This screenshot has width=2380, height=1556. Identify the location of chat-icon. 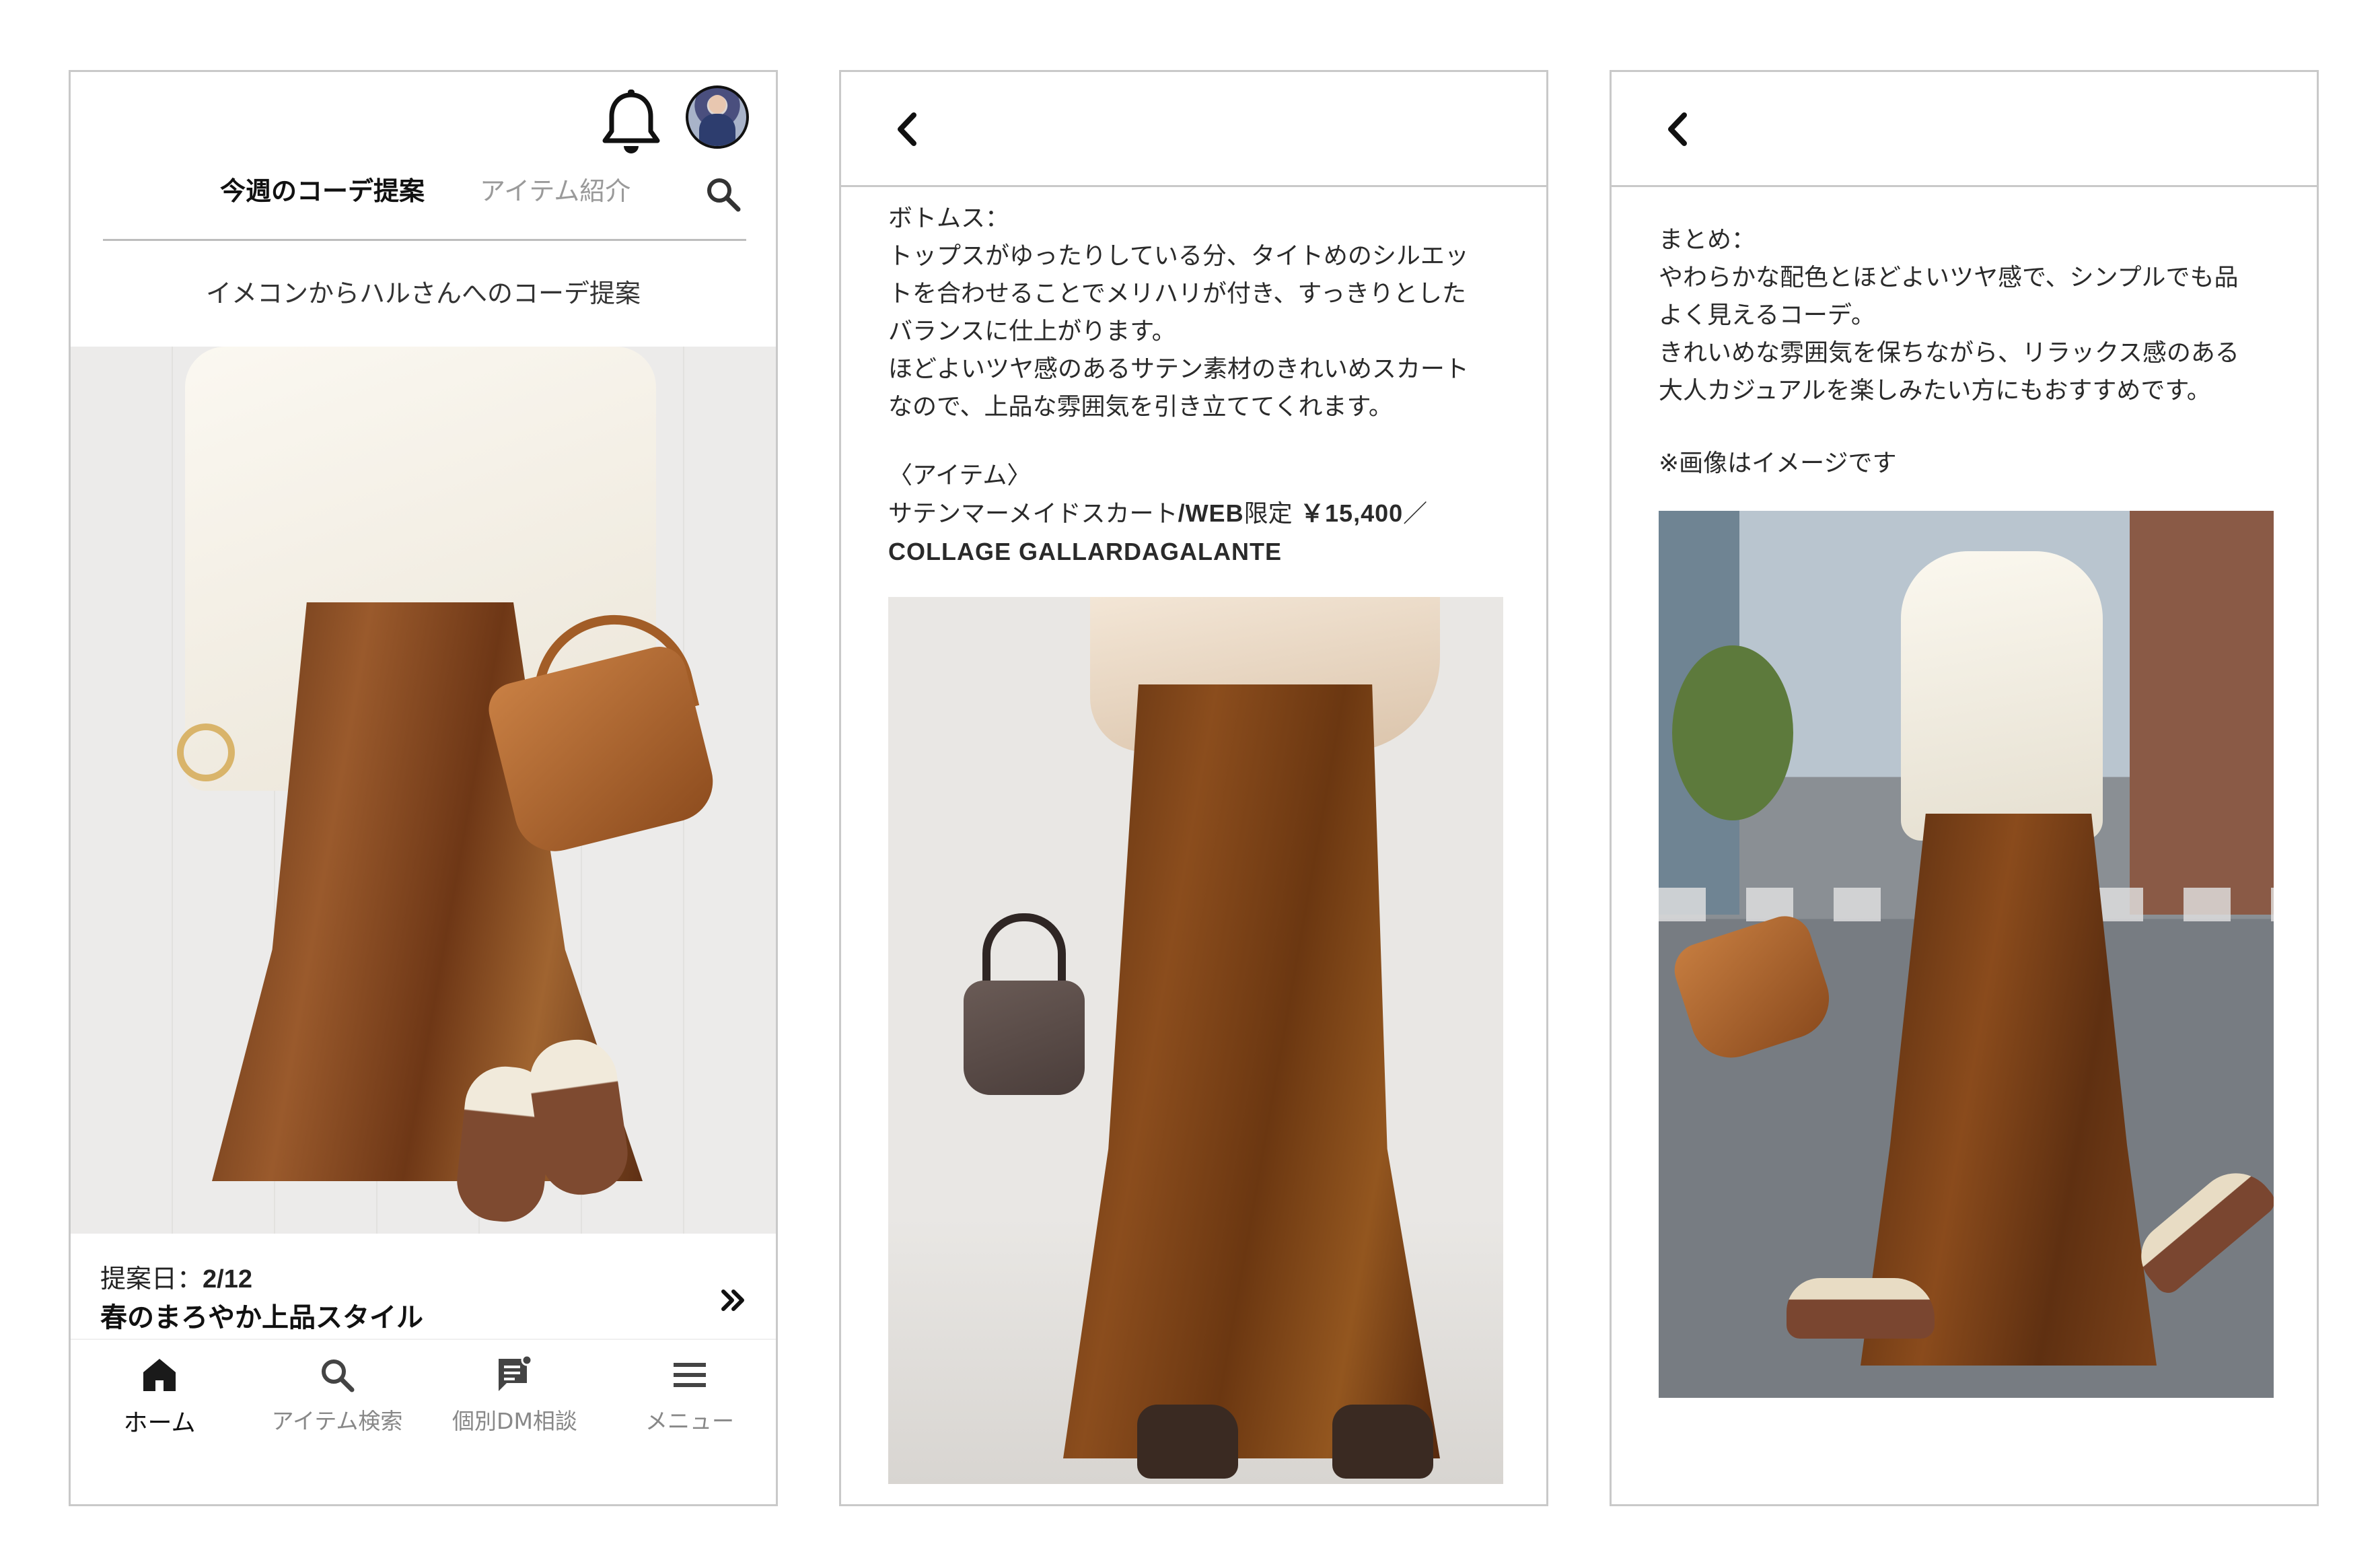
(516, 1372).